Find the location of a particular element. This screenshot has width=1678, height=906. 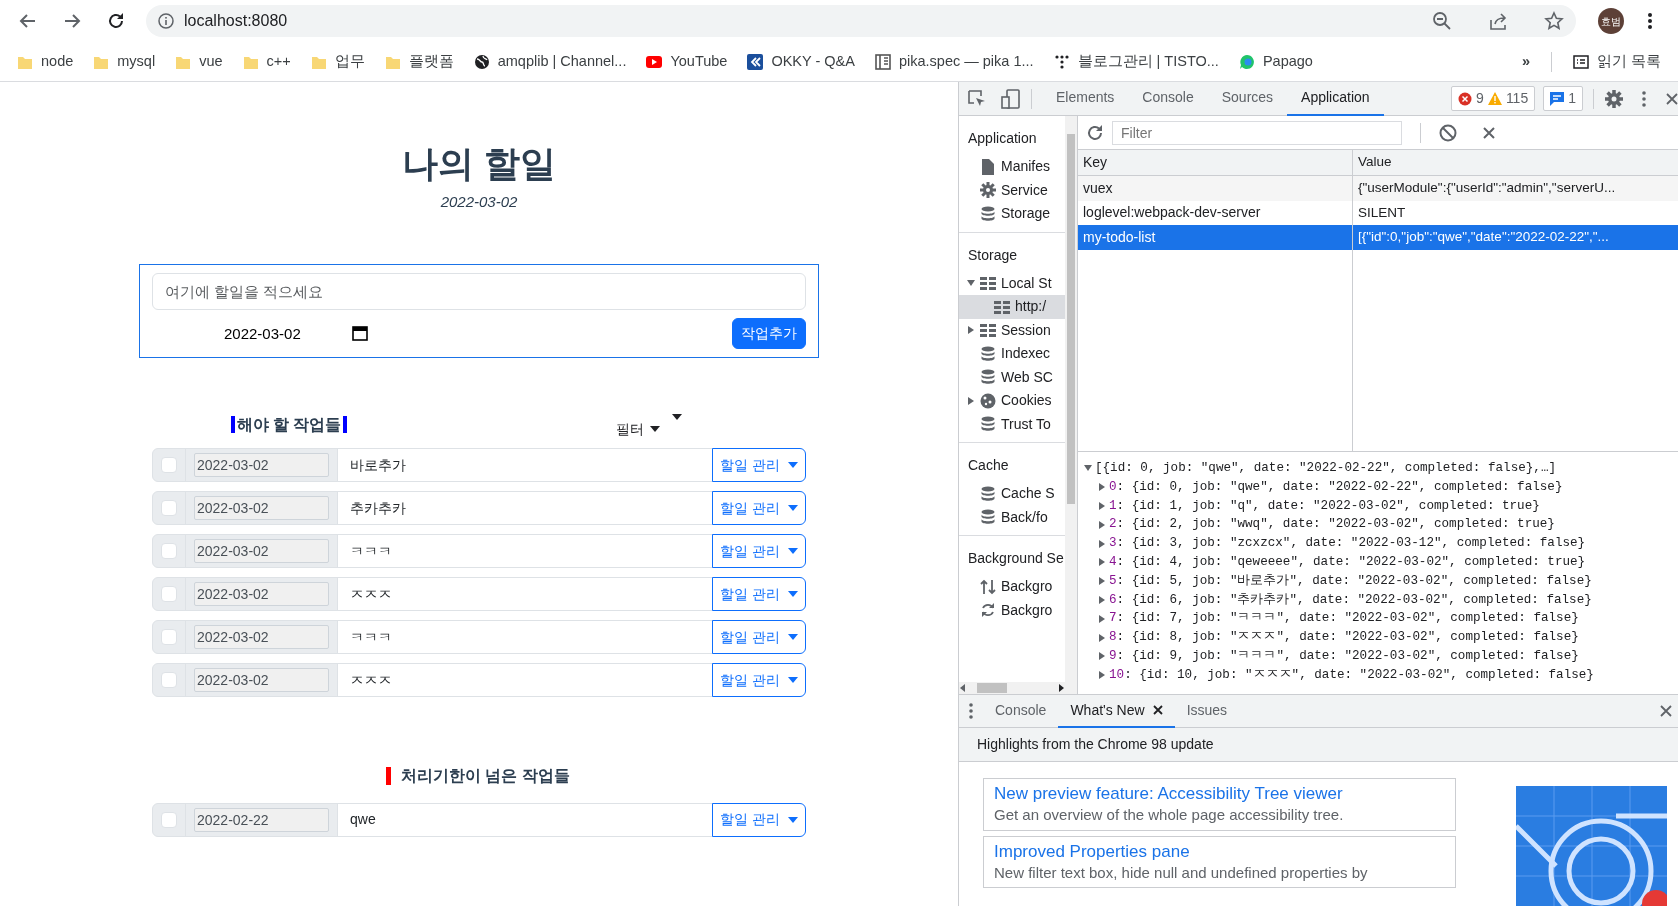

drawer-tab: Issues is located at coordinates (1207, 711).